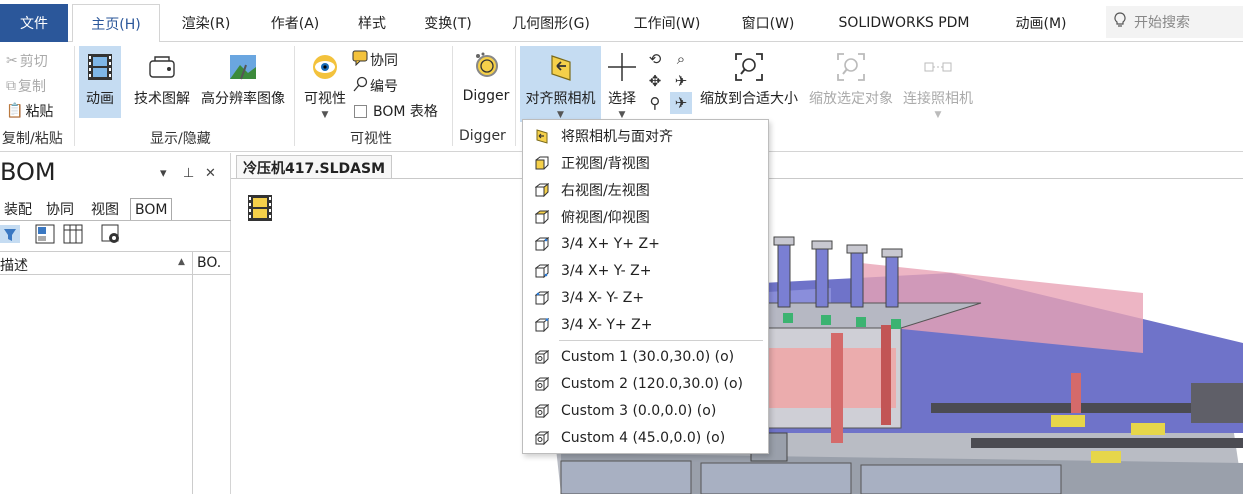  I want to click on bom-panel: BOM ▾ ⊥ ✕ 装配 协同 视图 BOM 描述 ▲ BO., so click(115, 323).